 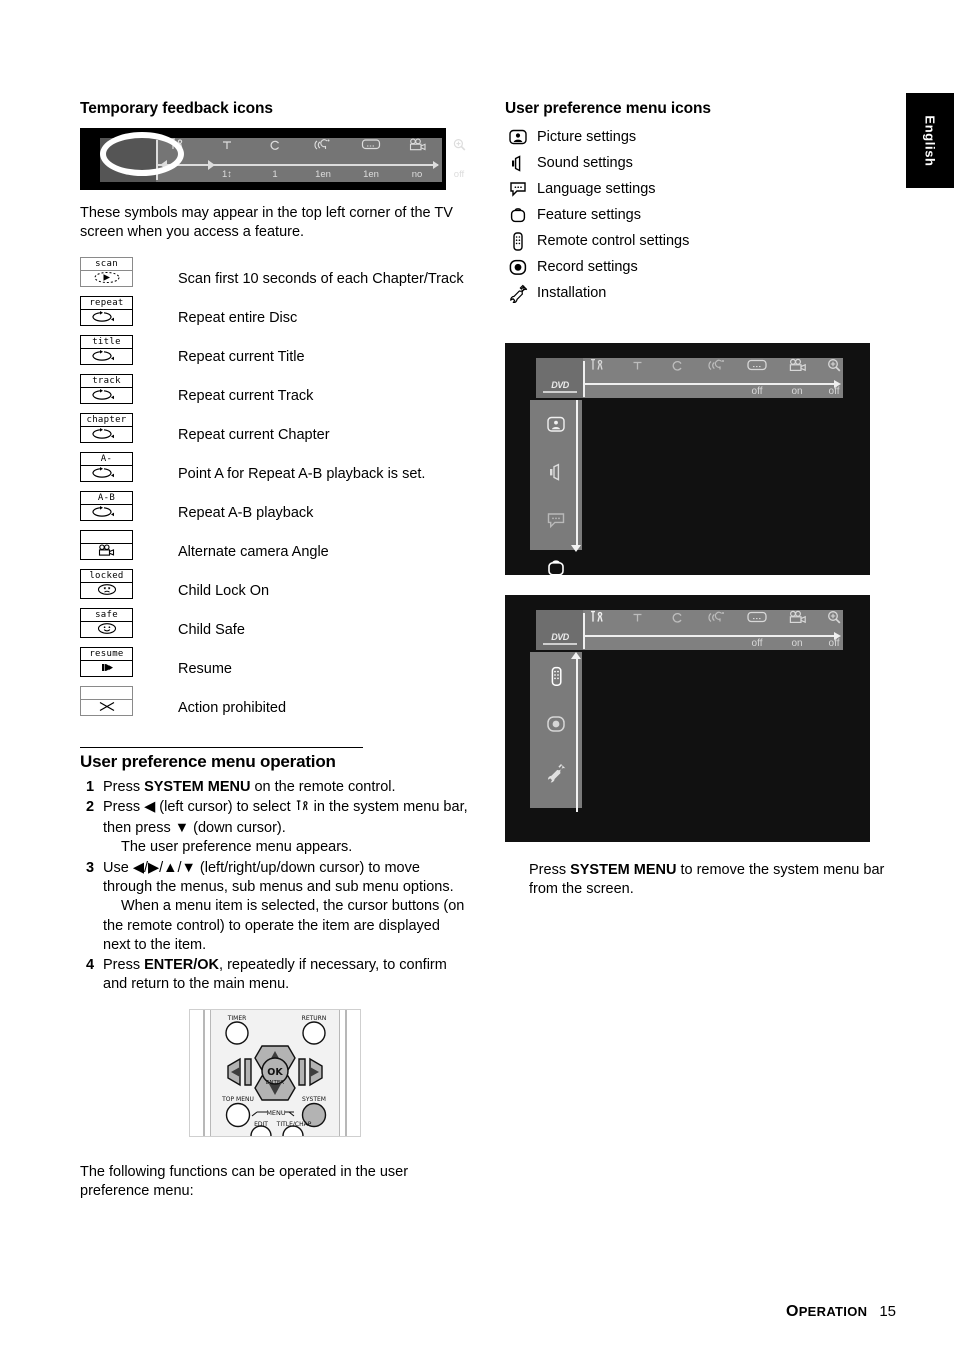 I want to click on footer-section-label: OPERATION, so click(x=826, y=1311).